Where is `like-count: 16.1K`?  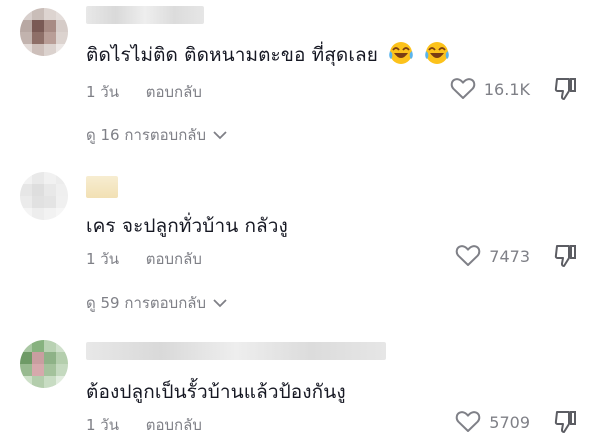 like-count: 16.1K is located at coordinates (506, 89).